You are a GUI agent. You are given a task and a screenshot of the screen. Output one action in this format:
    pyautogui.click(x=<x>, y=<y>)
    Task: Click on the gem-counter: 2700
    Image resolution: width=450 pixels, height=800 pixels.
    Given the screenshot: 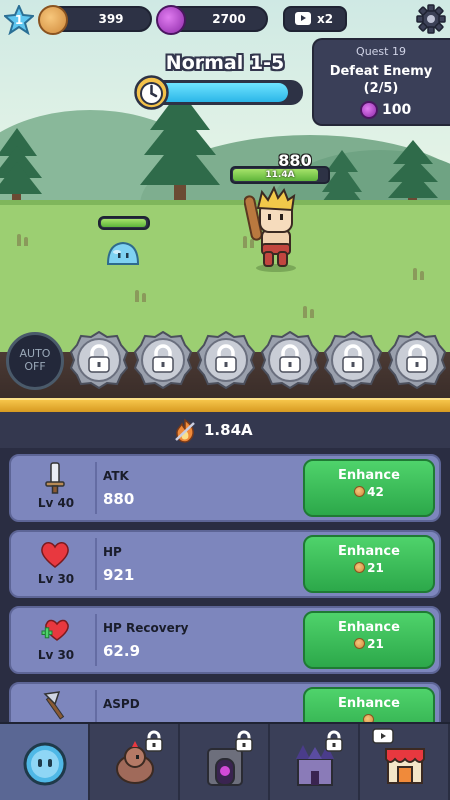 What is the action you would take?
    pyautogui.click(x=212, y=20)
    